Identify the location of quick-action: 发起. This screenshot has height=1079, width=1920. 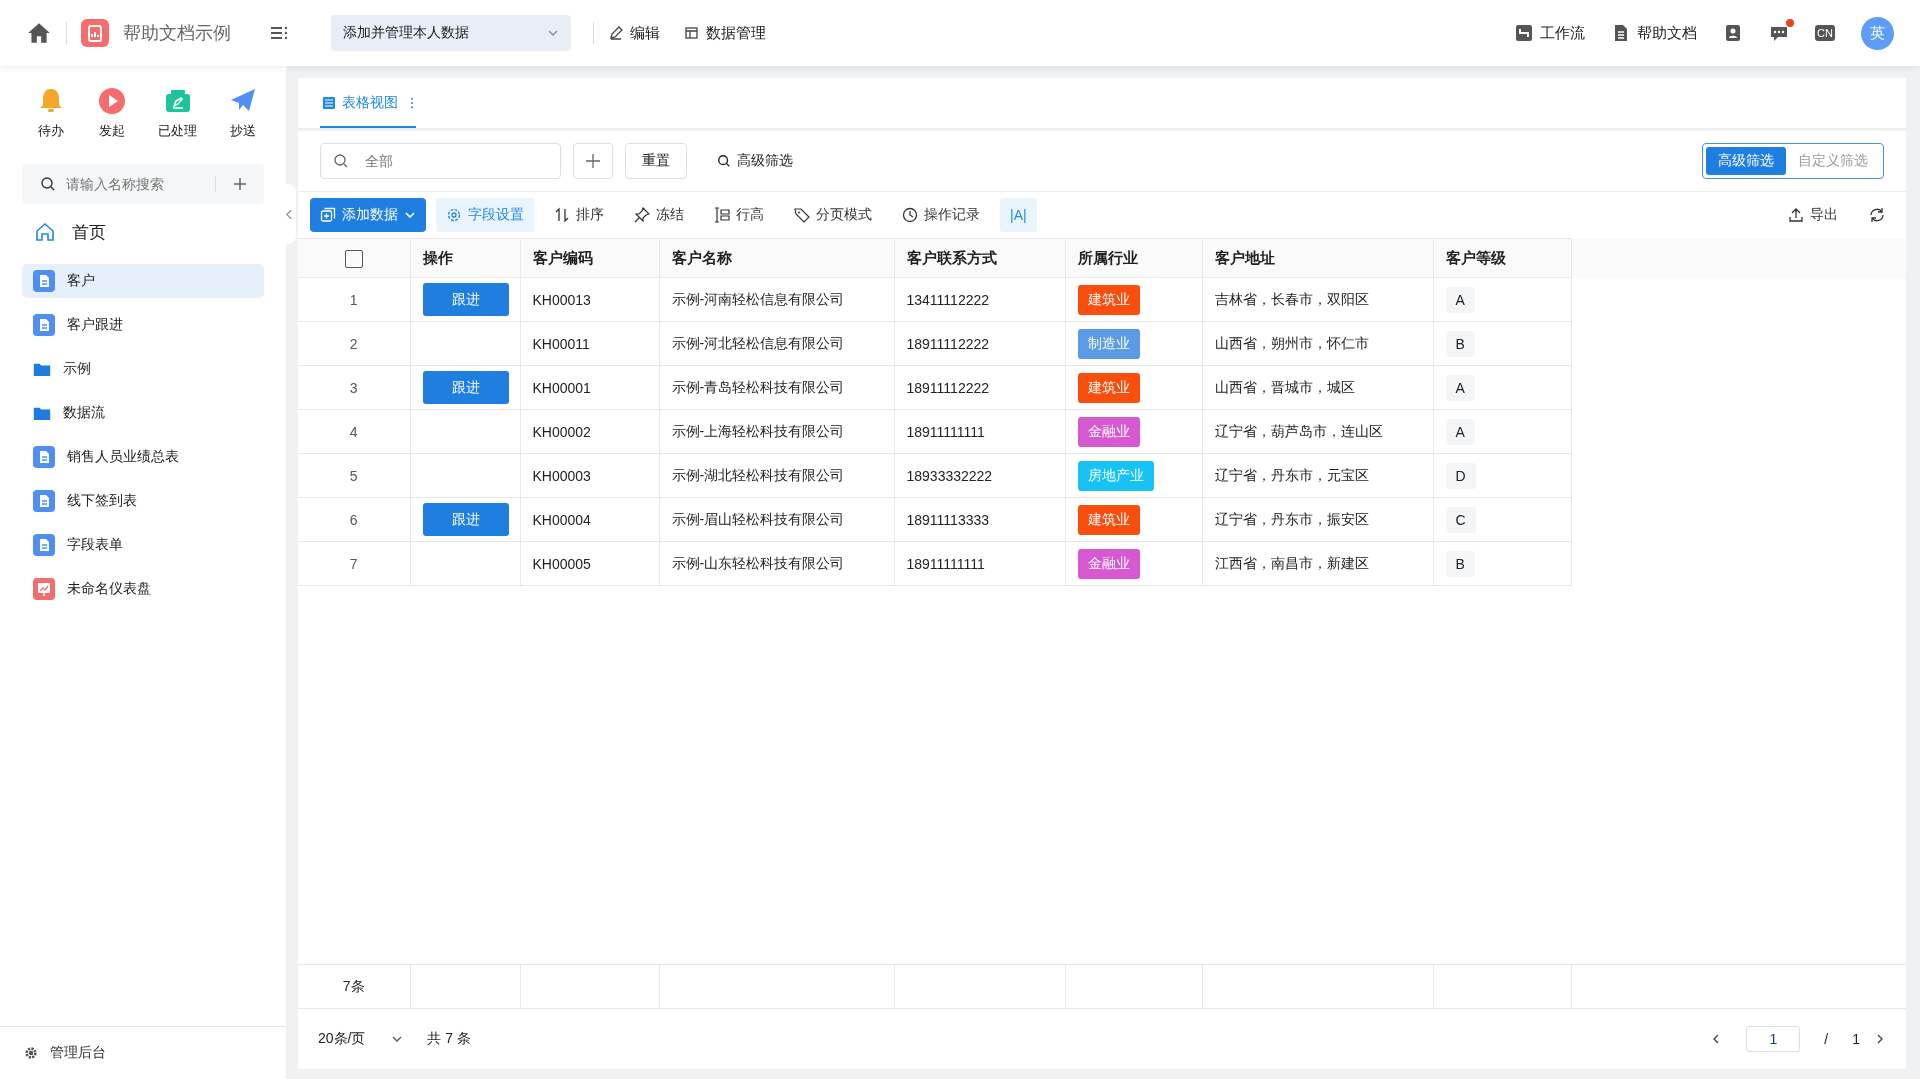
(112, 113).